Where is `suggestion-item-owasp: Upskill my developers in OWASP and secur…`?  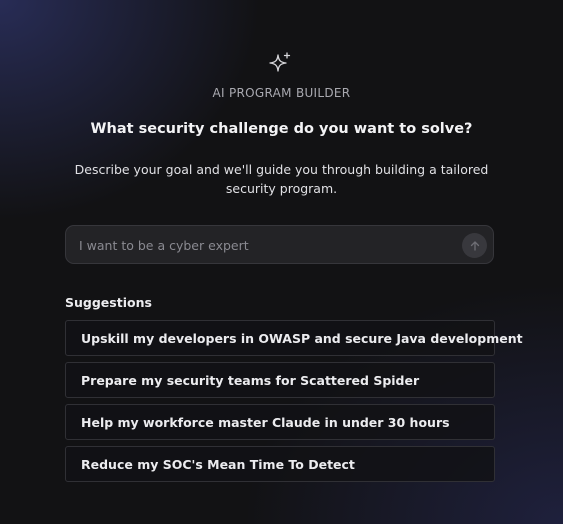 suggestion-item-owasp: Upskill my developers in OWASP and secur… is located at coordinates (294, 338).